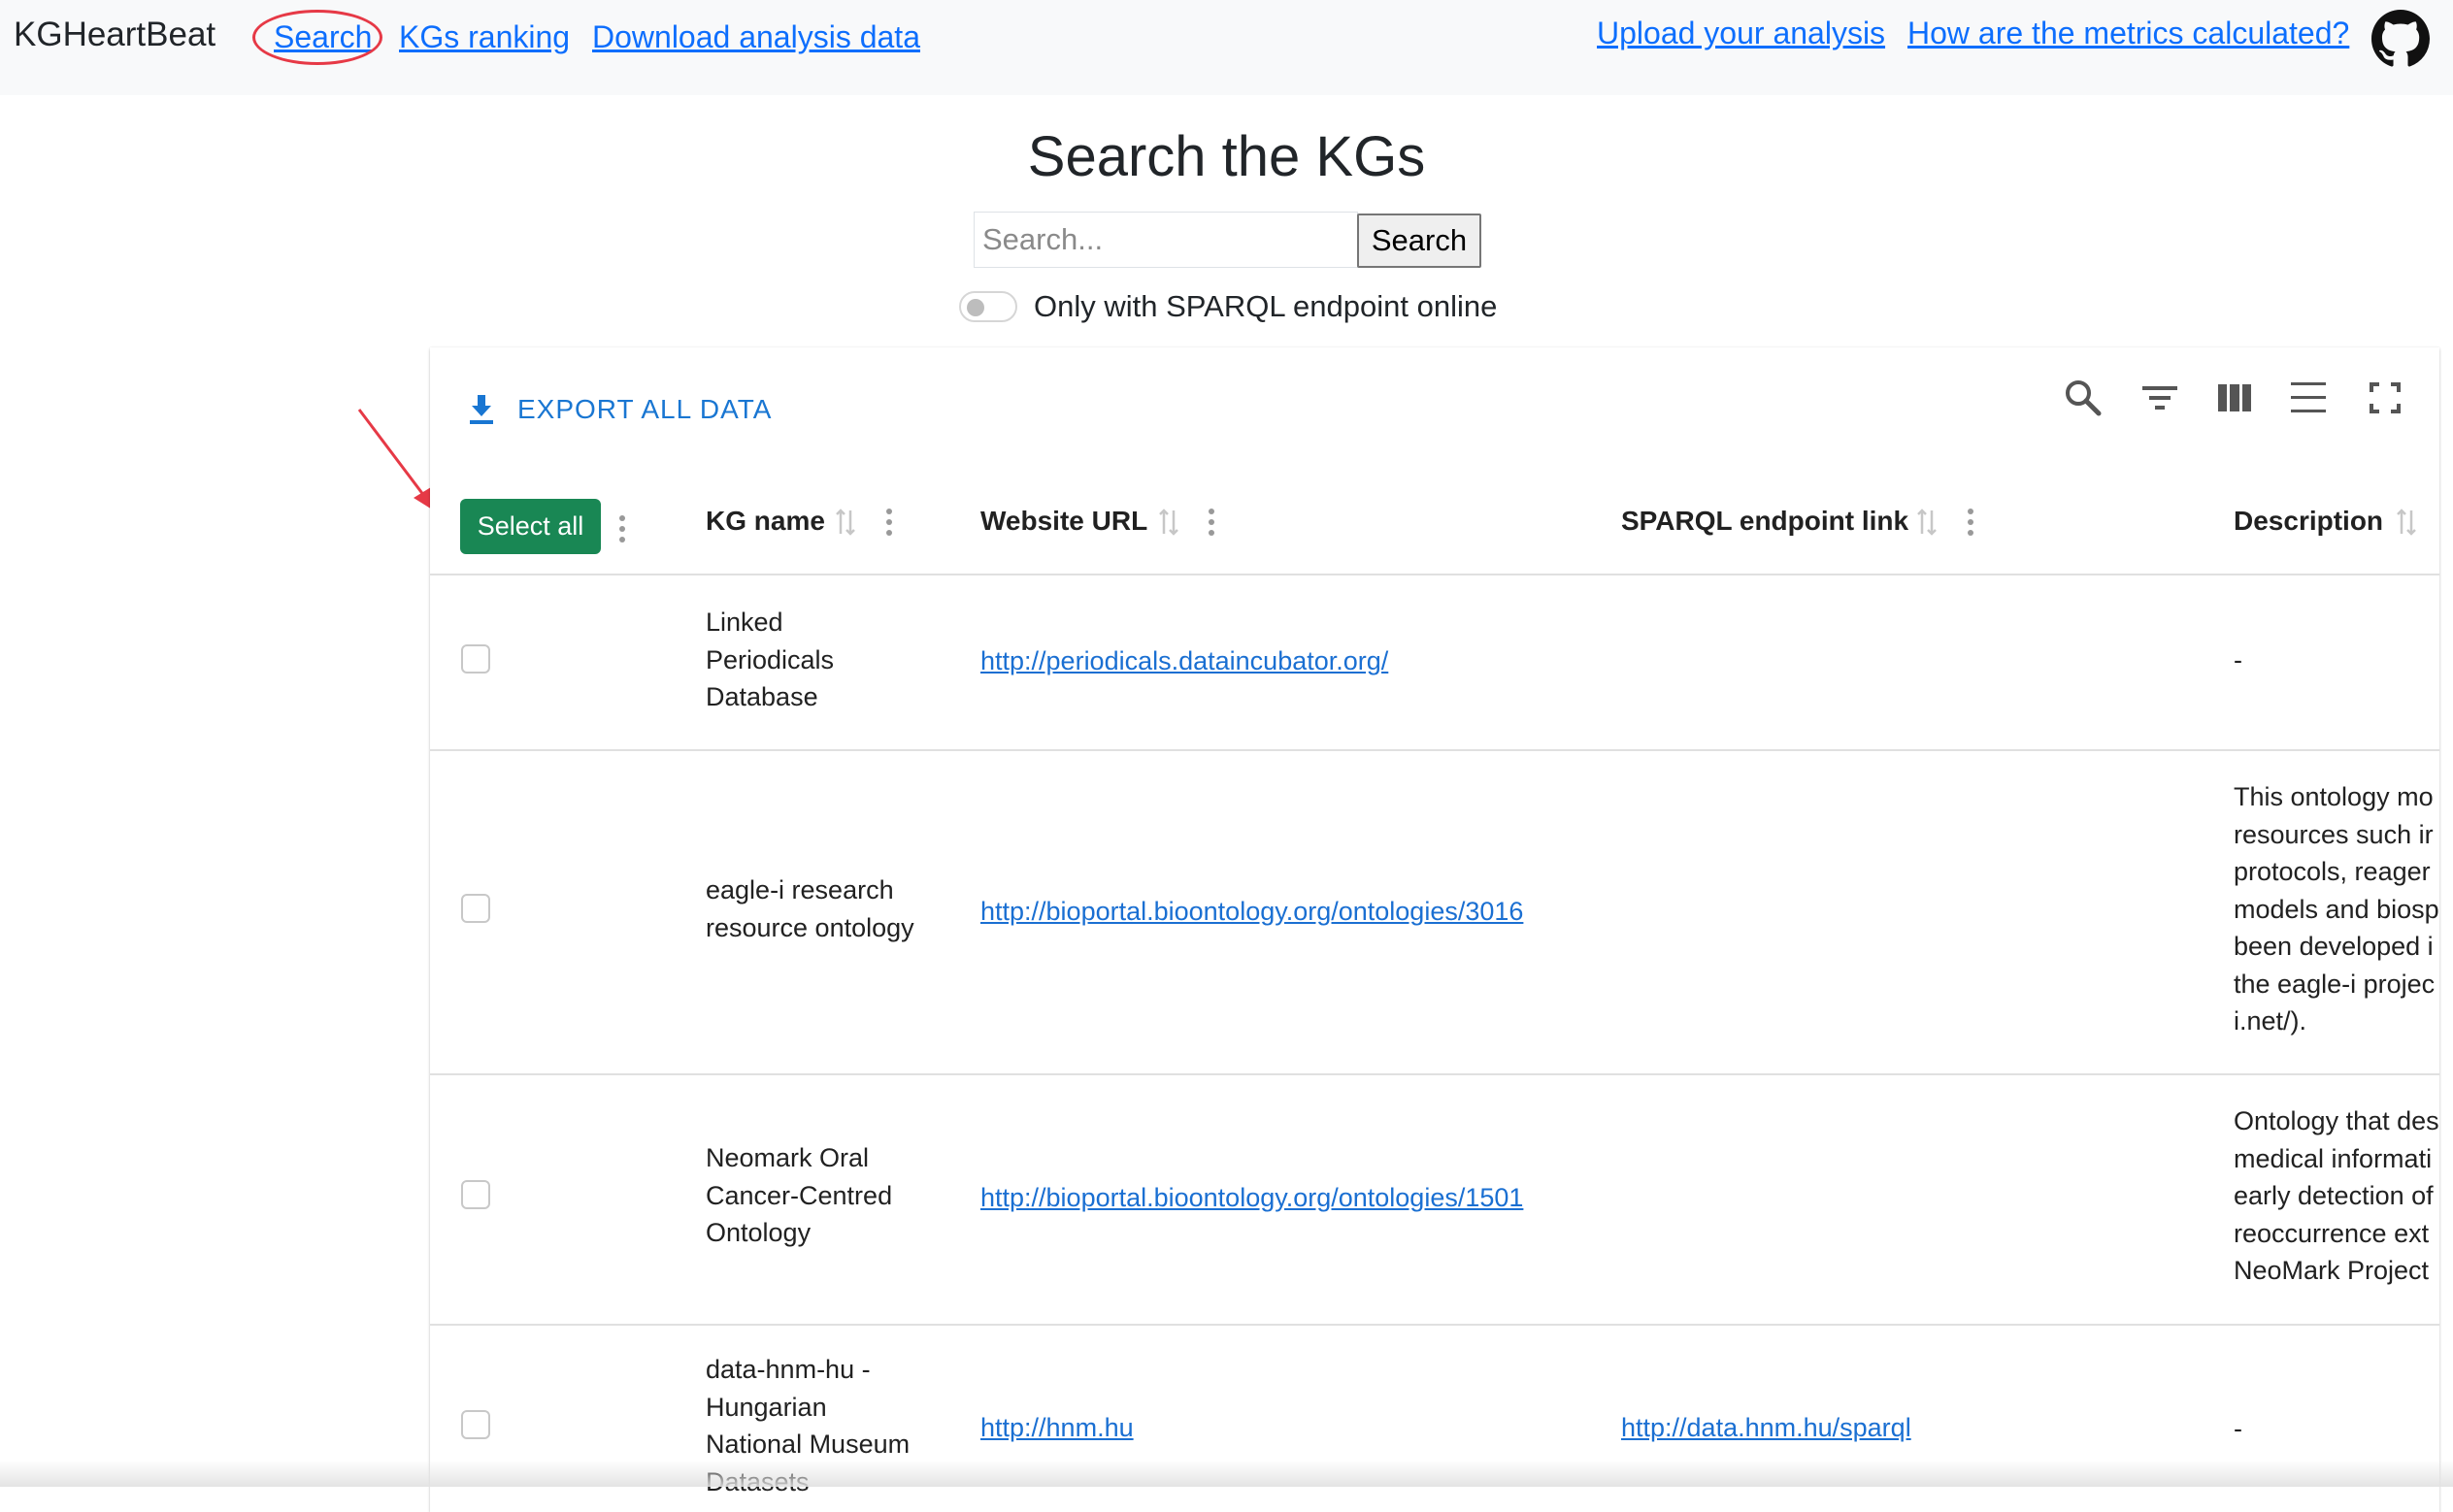  I want to click on sparql-online-toggle-label: Only with SPARQL endpoint online, so click(1266, 306).